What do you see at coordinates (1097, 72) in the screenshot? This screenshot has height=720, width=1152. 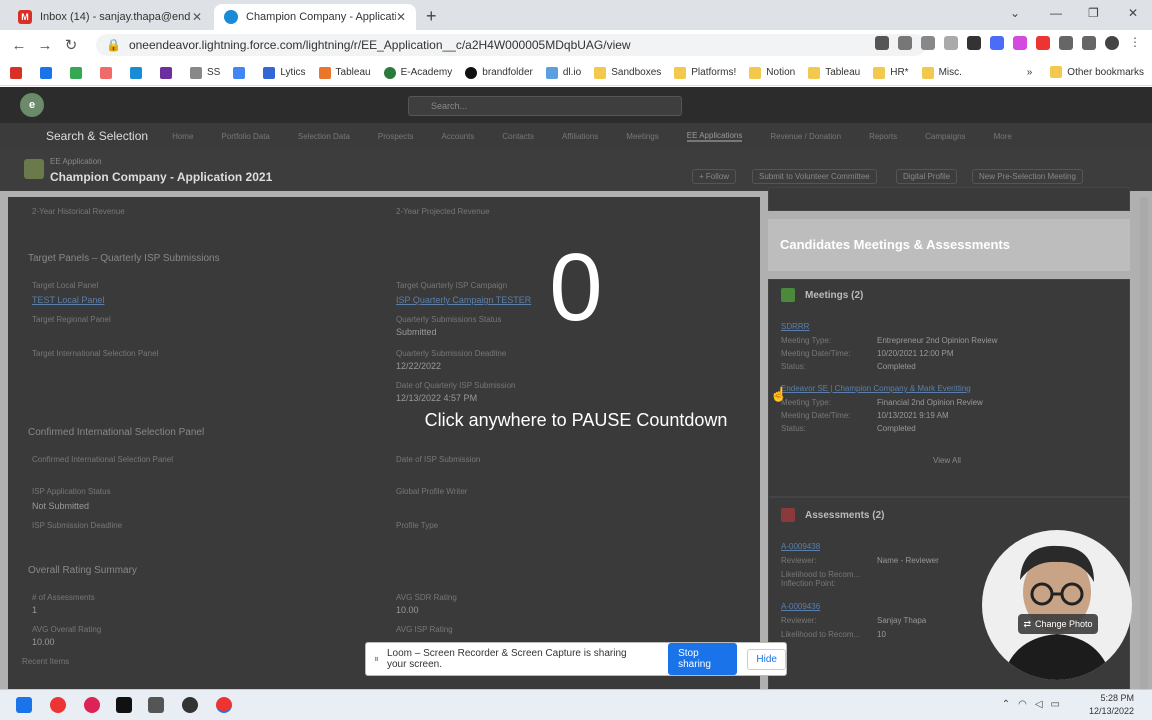 I see `other-bookmarks: Other bookmarks` at bounding box center [1097, 72].